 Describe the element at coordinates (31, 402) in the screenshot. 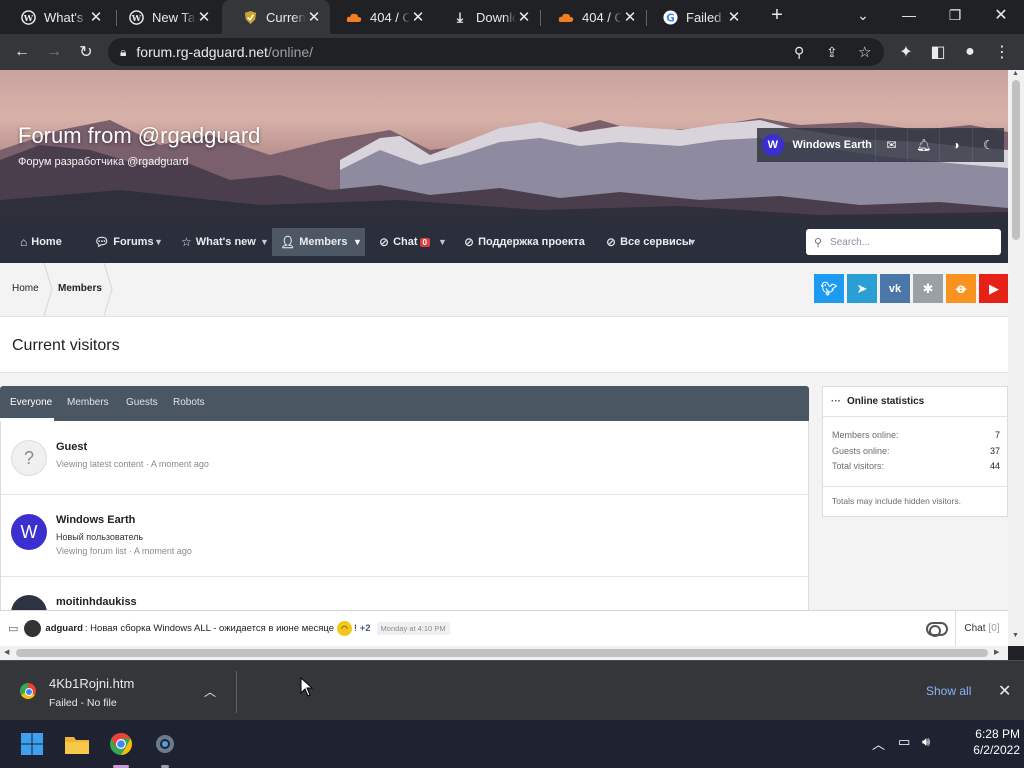

I see `tab-everyone: Everyone` at that location.